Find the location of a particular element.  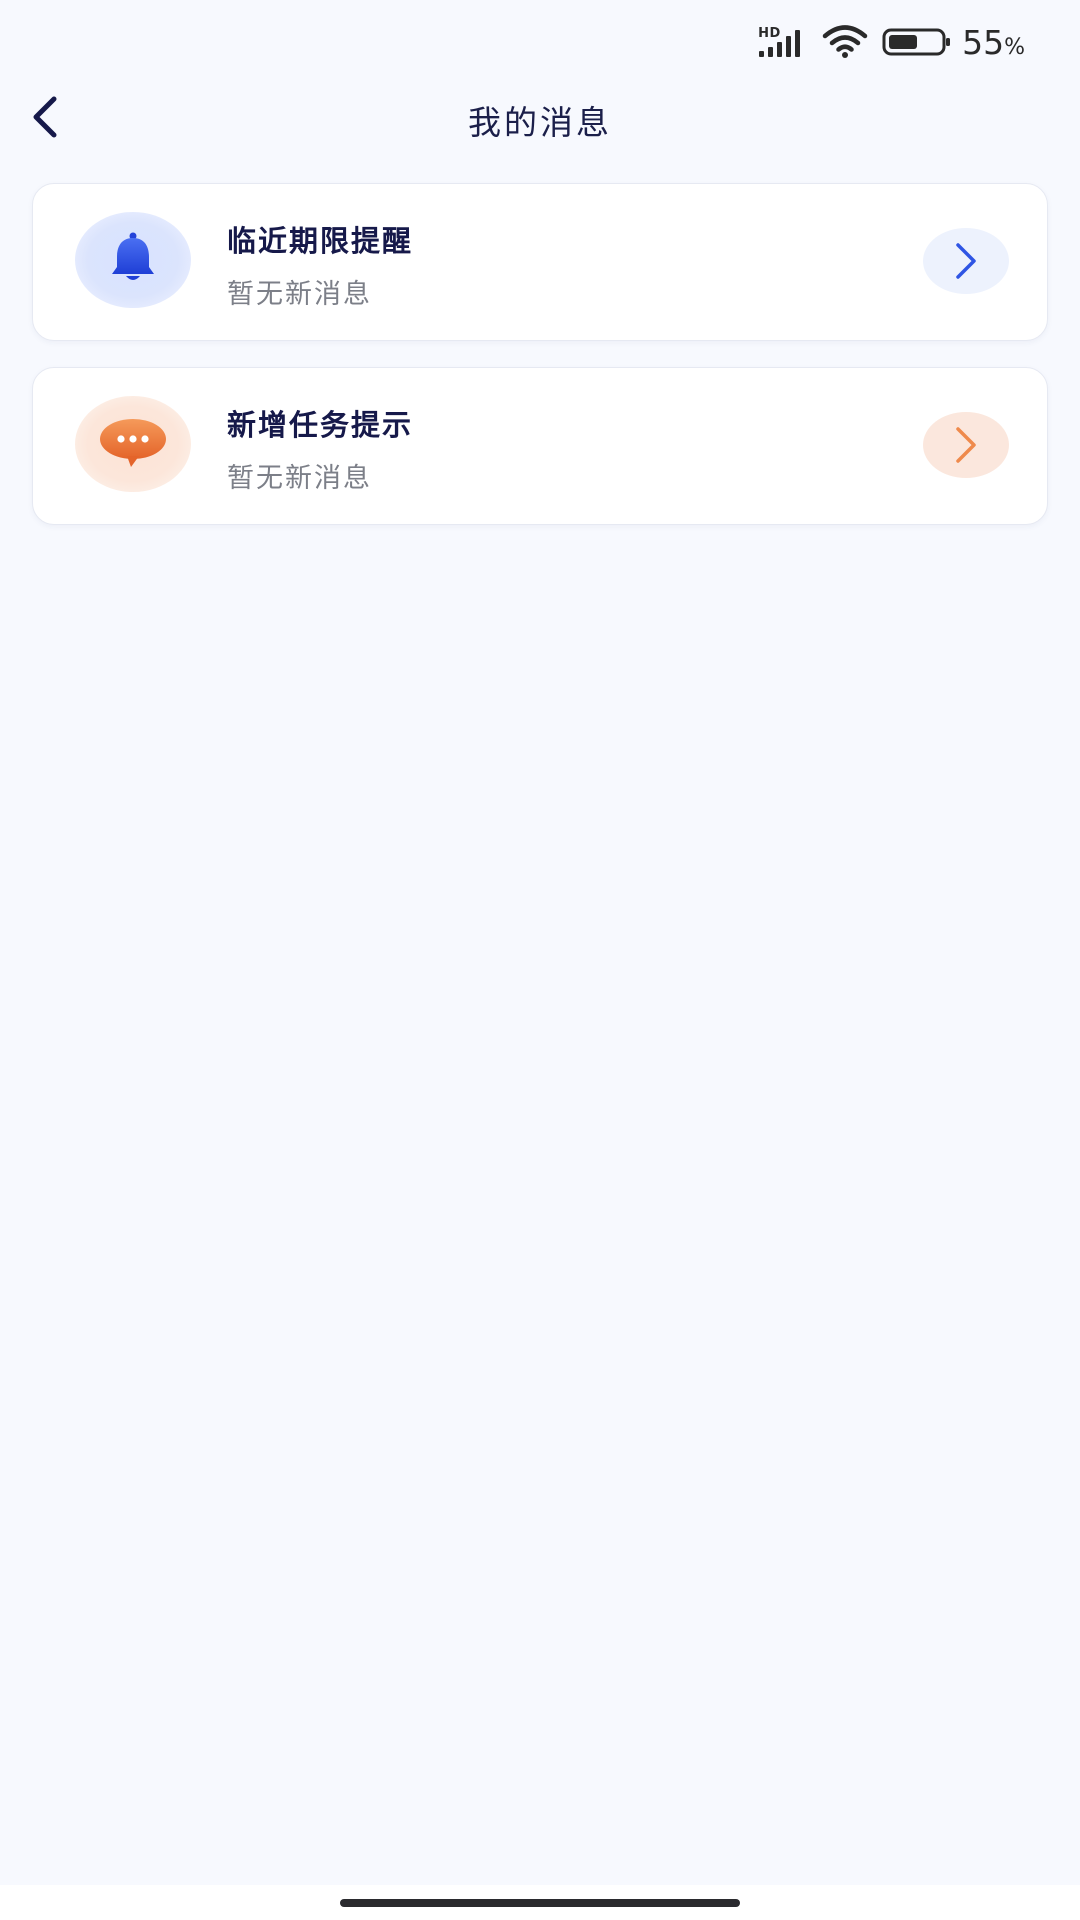

message-title: 临近期限提醒 is located at coordinates (320, 241).